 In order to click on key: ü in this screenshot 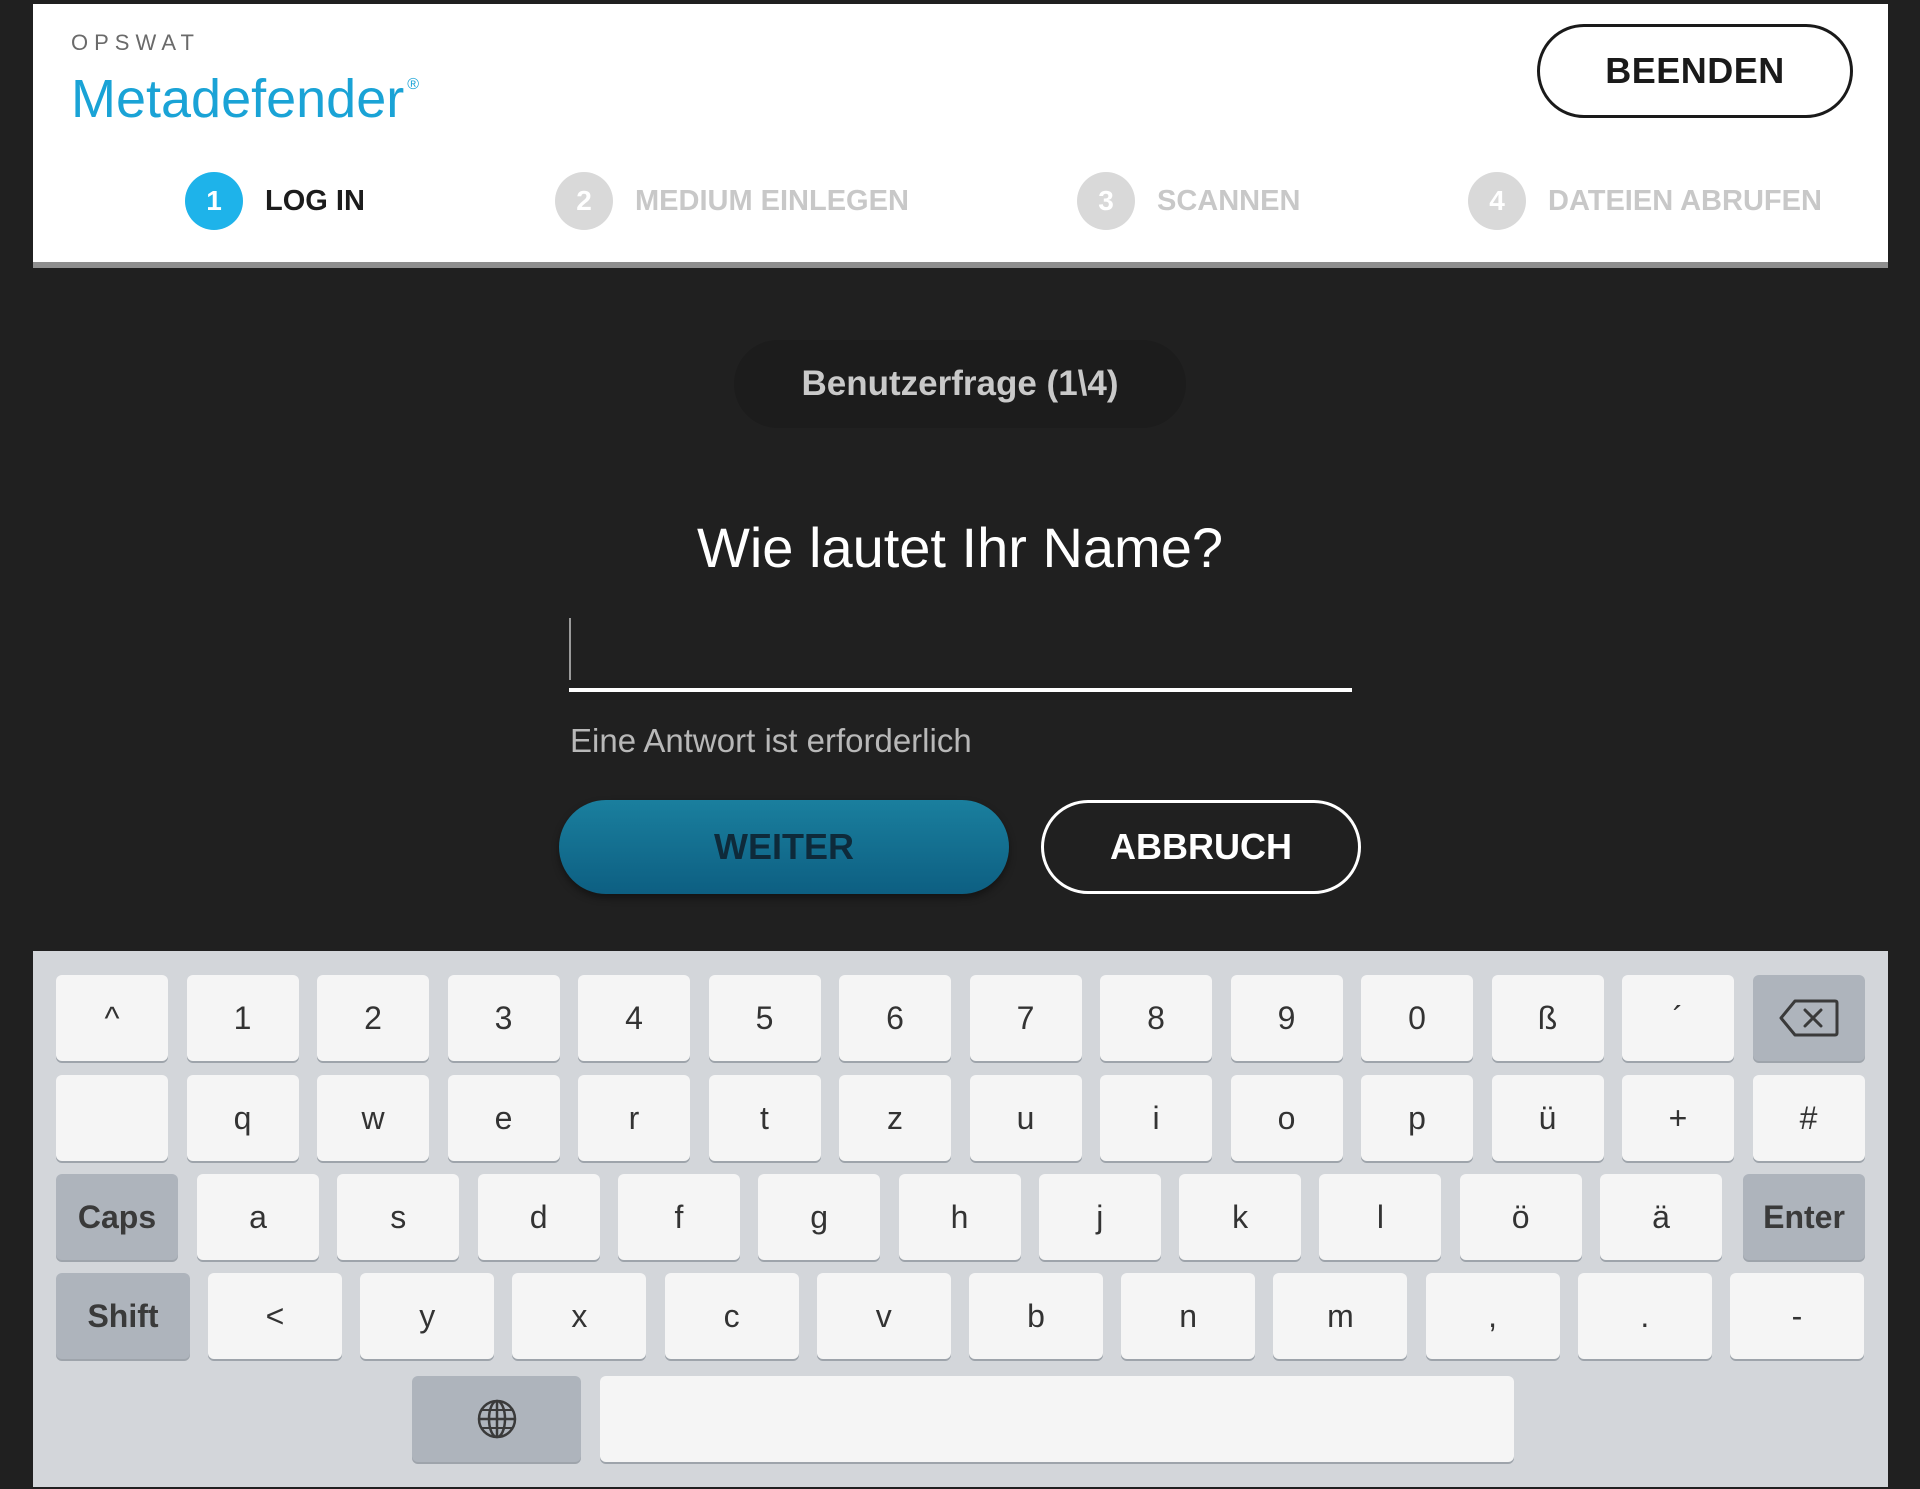, I will do `click(1547, 1118)`.